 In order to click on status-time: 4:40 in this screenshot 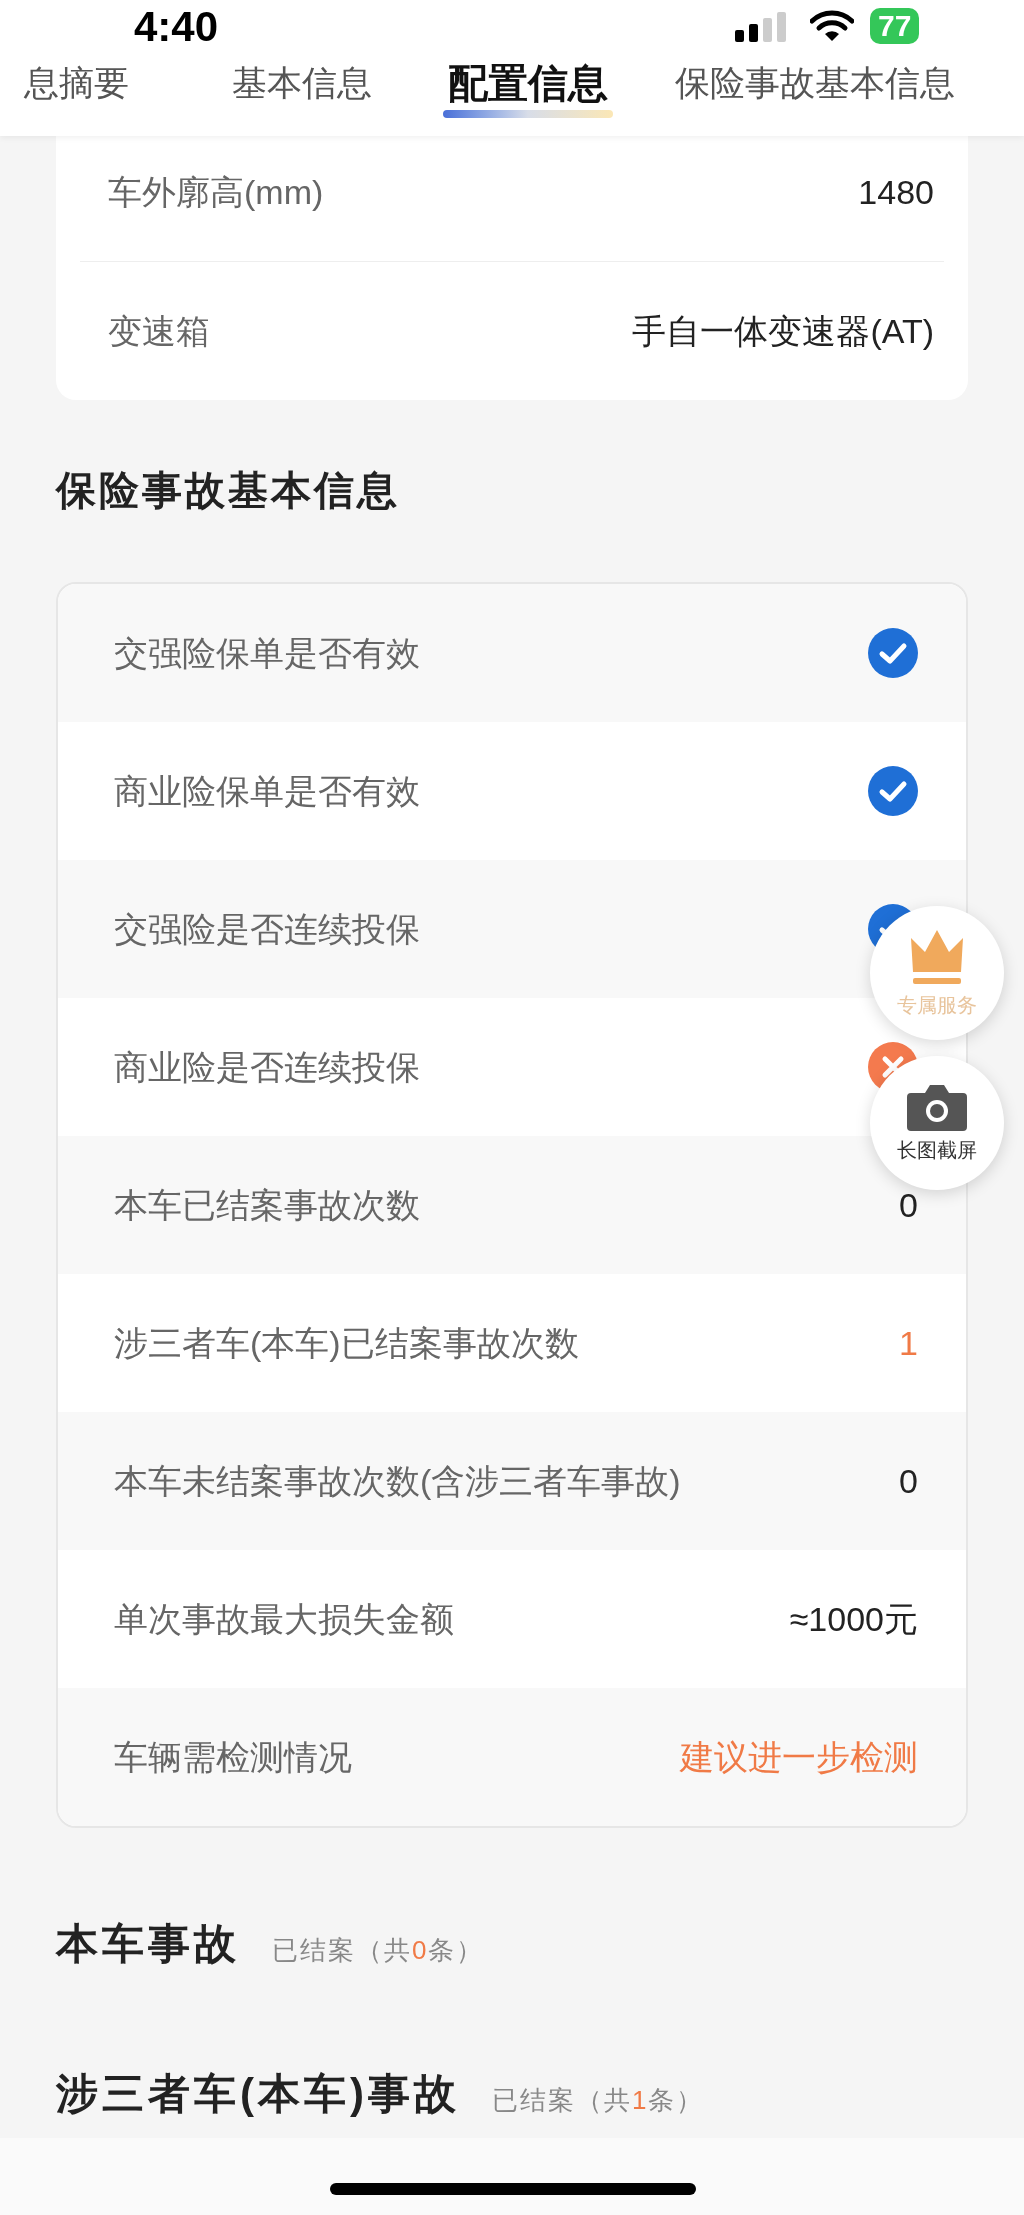, I will do `click(176, 27)`.